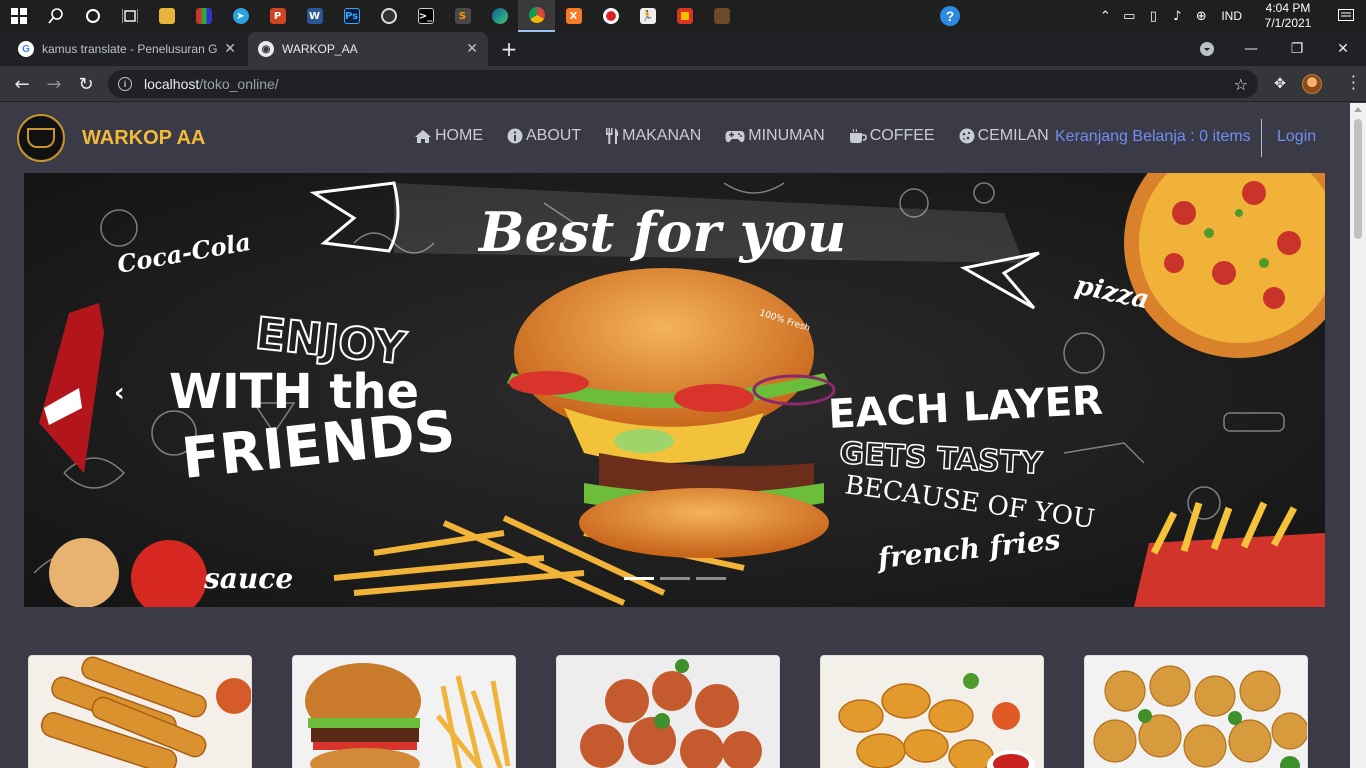 This screenshot has width=1366, height=768. Describe the element at coordinates (499, 16) in the screenshot. I see `taskbar-edge` at that location.